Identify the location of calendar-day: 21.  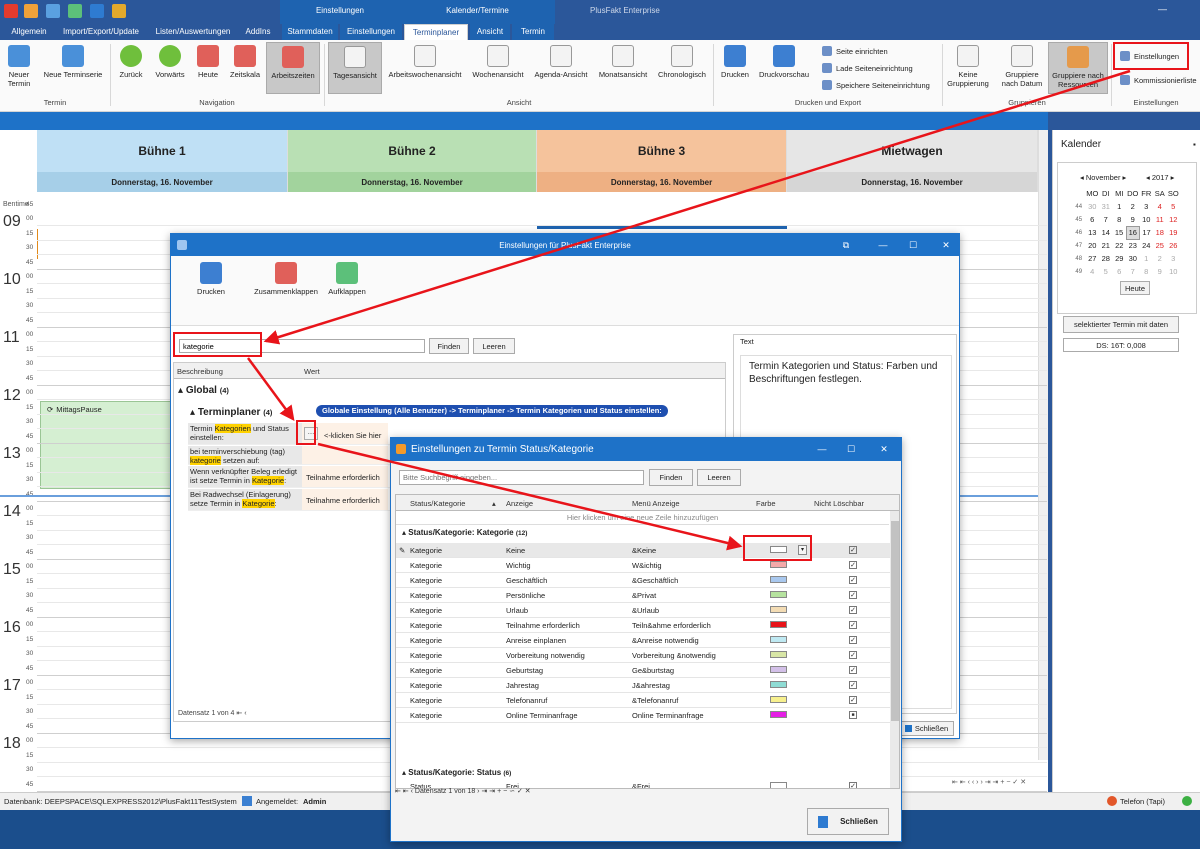
(1106, 245).